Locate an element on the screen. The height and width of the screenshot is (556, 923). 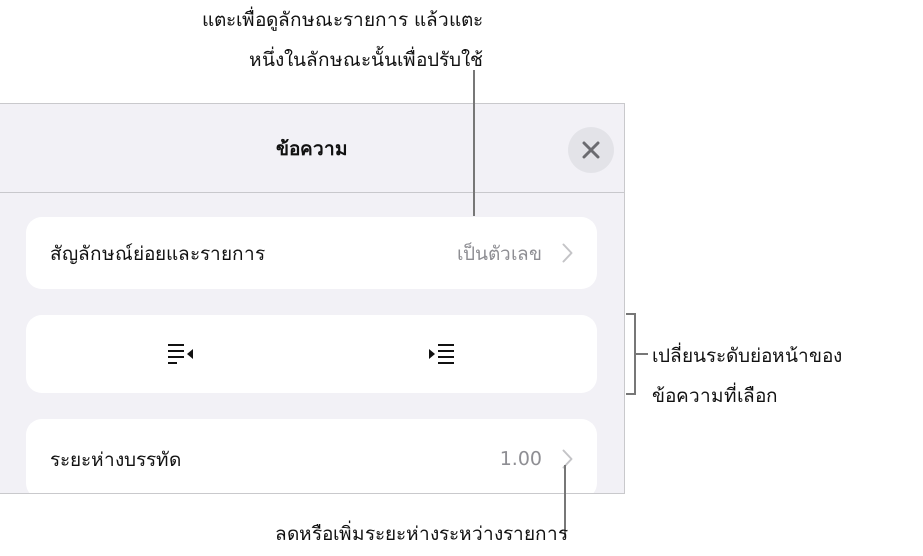
callout-text: ลดหรือเพิ่มระยะห่างระหว่างรายการ is located at coordinates (421, 534).